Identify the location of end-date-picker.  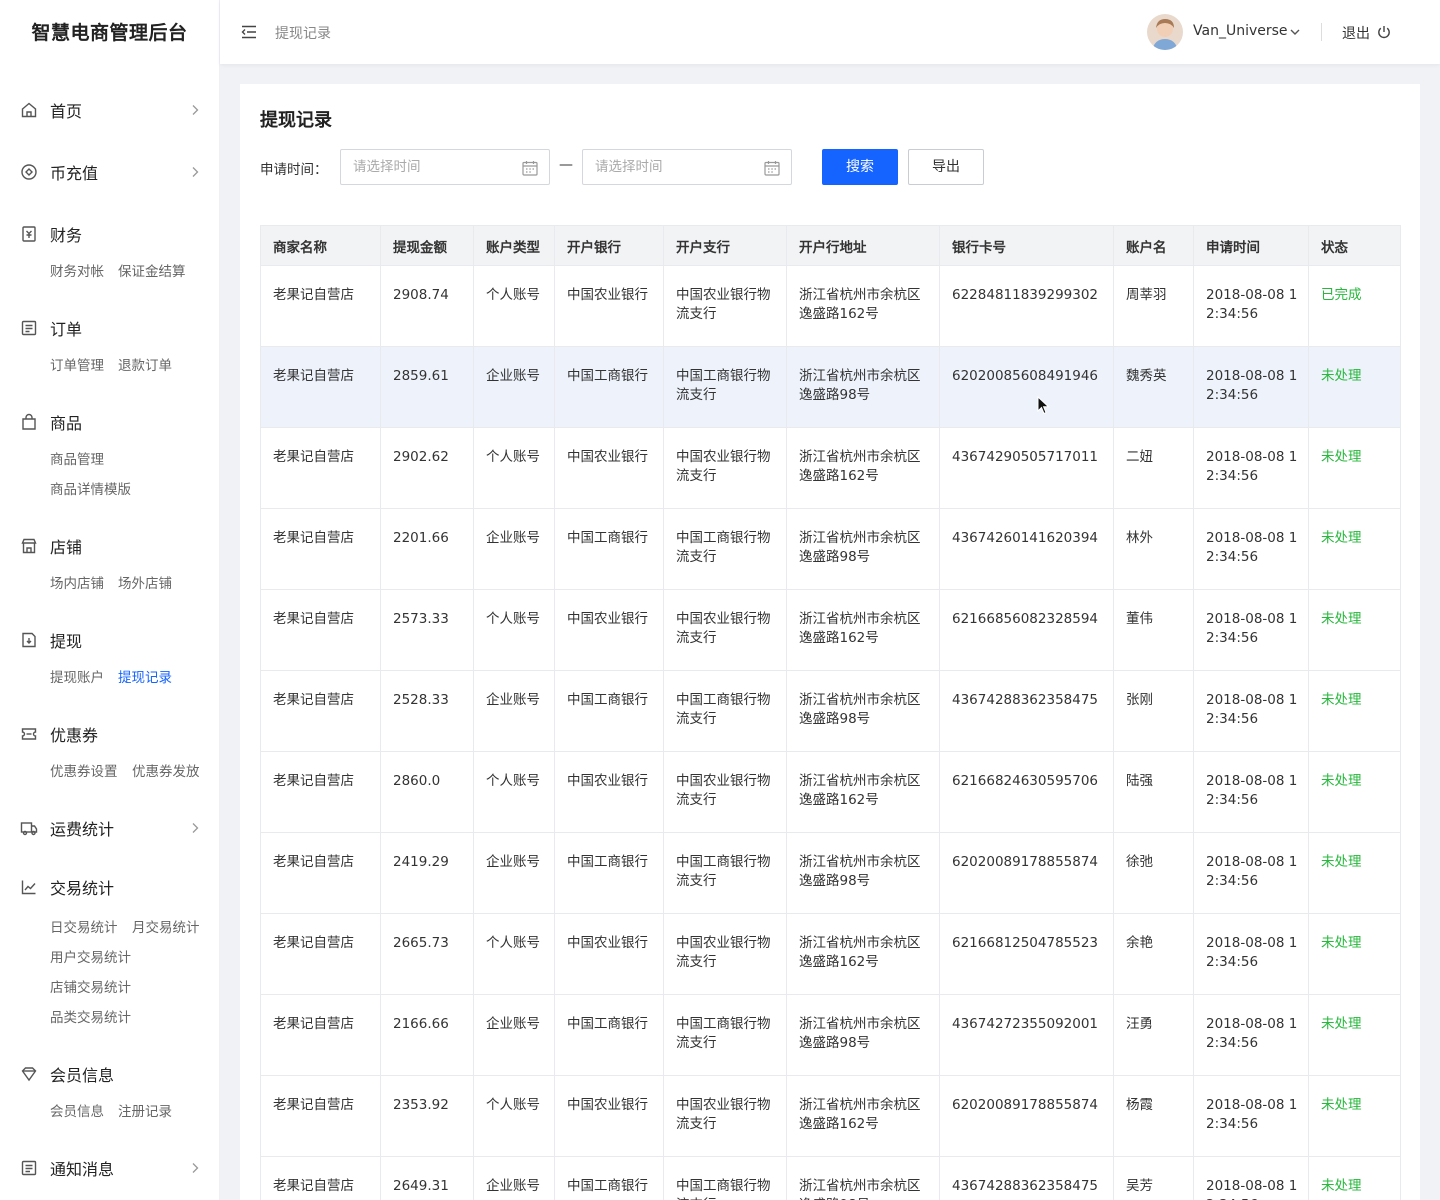
(687, 167).